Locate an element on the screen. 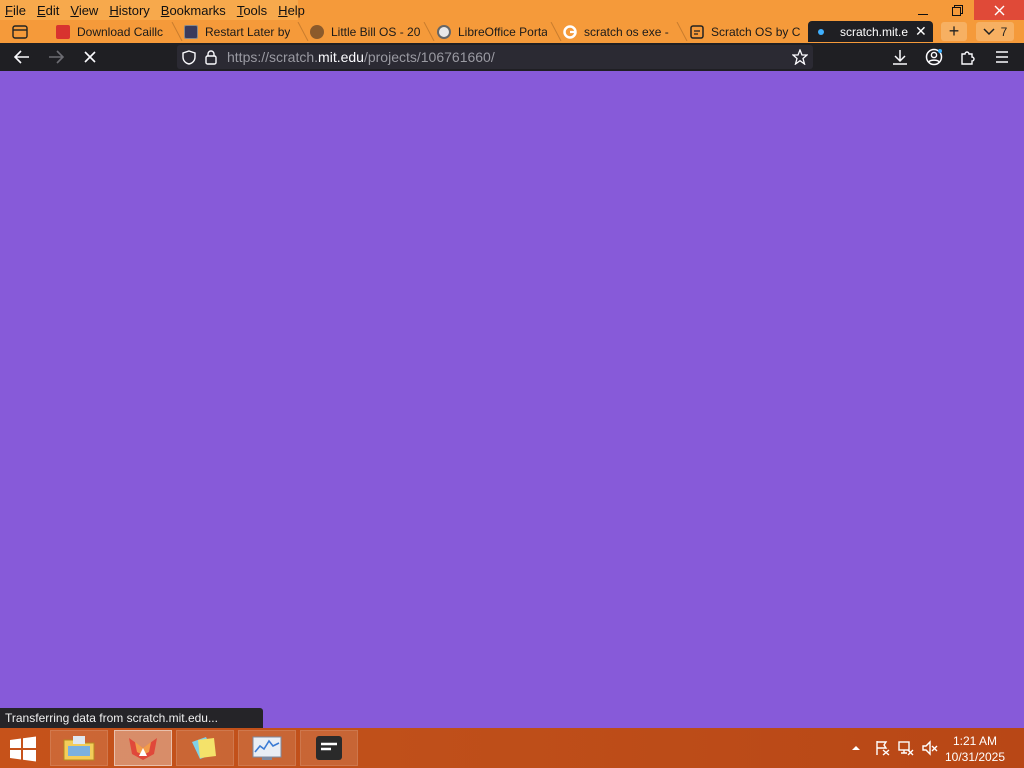  window-controls is located at coordinates (965, 10).